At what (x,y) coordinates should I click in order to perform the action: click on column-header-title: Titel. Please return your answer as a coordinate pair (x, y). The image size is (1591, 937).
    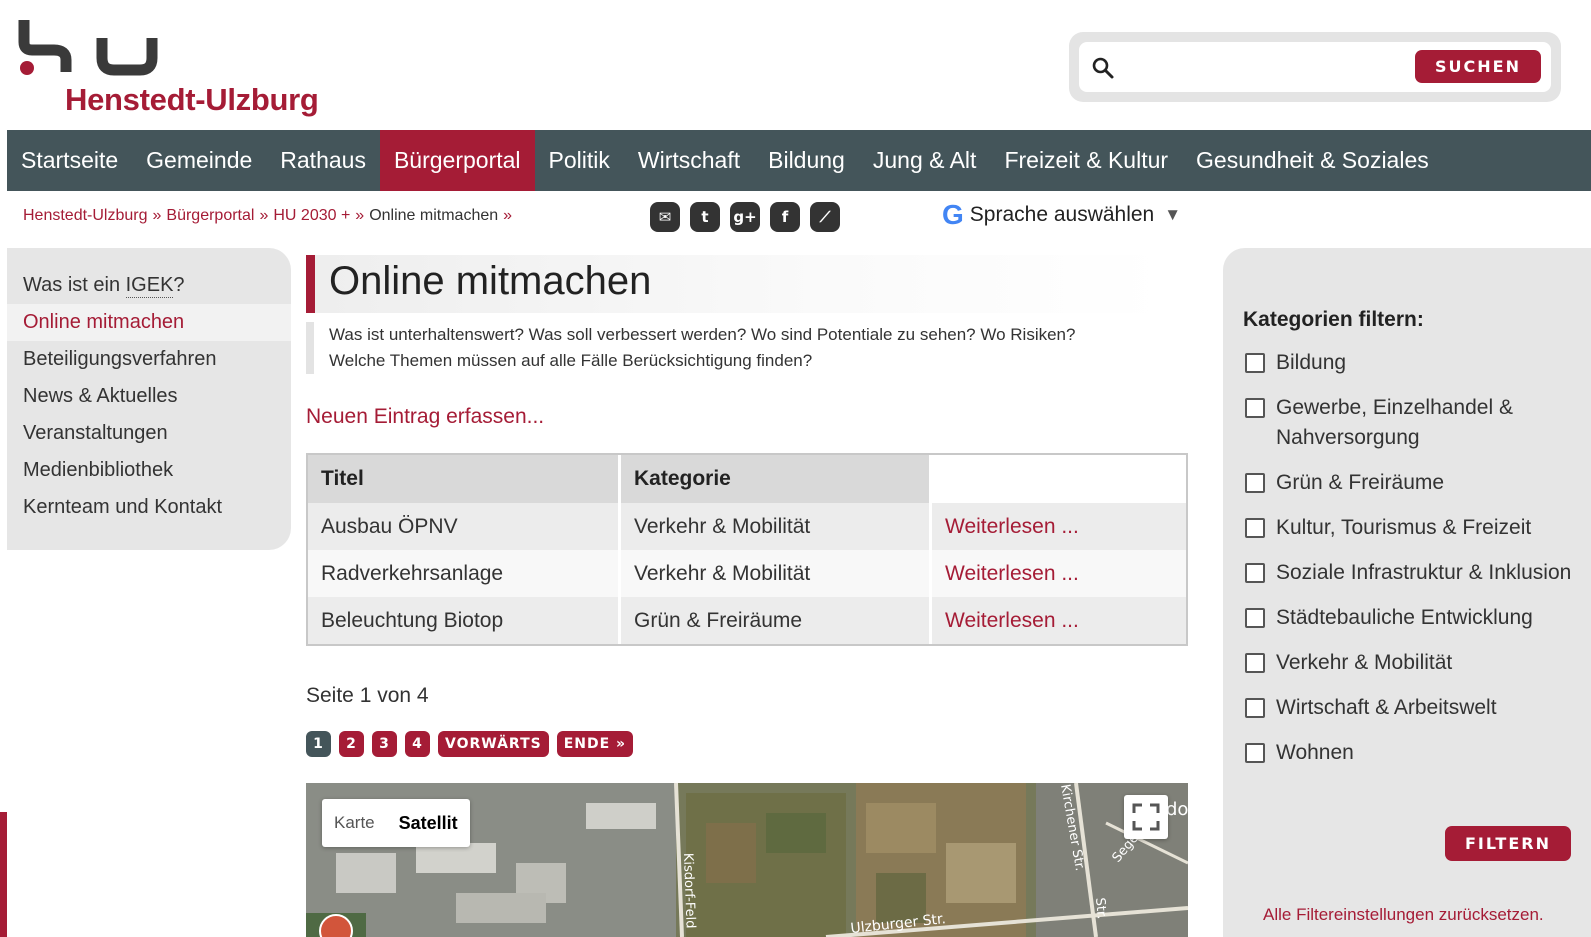
    Looking at the image, I should click on (464, 479).